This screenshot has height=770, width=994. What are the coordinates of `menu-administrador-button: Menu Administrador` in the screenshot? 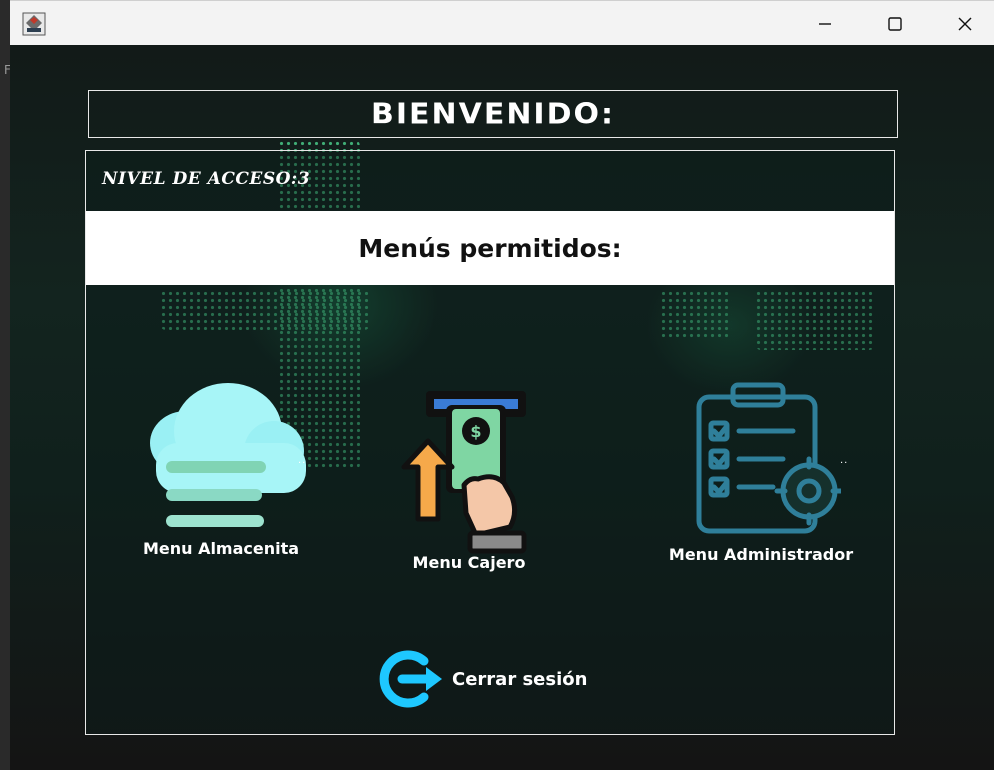 It's located at (761, 471).